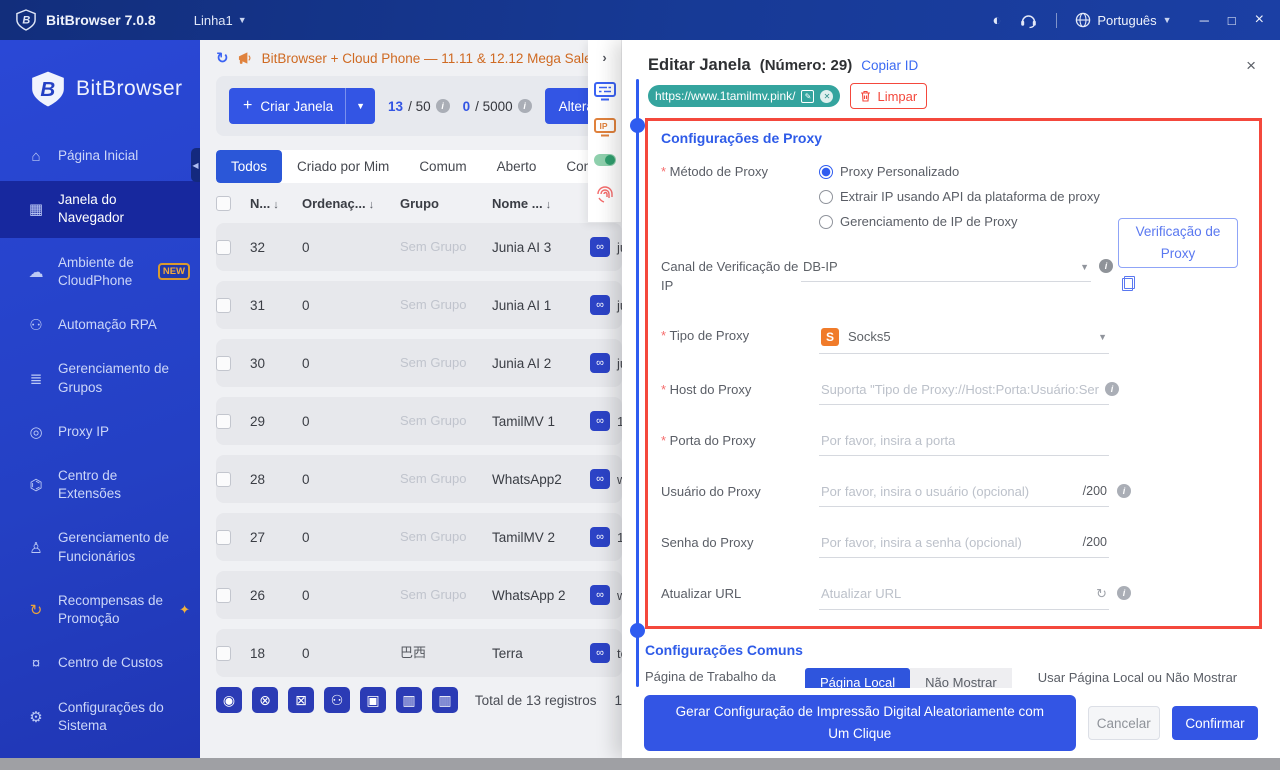 The width and height of the screenshot is (1280, 770). I want to click on sidebar-collapse-handle: ◀, so click(195, 165).